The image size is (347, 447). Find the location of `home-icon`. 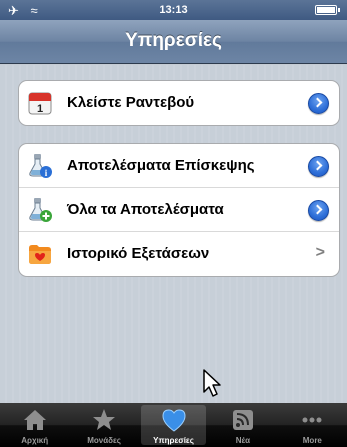

home-icon is located at coordinates (34, 420).